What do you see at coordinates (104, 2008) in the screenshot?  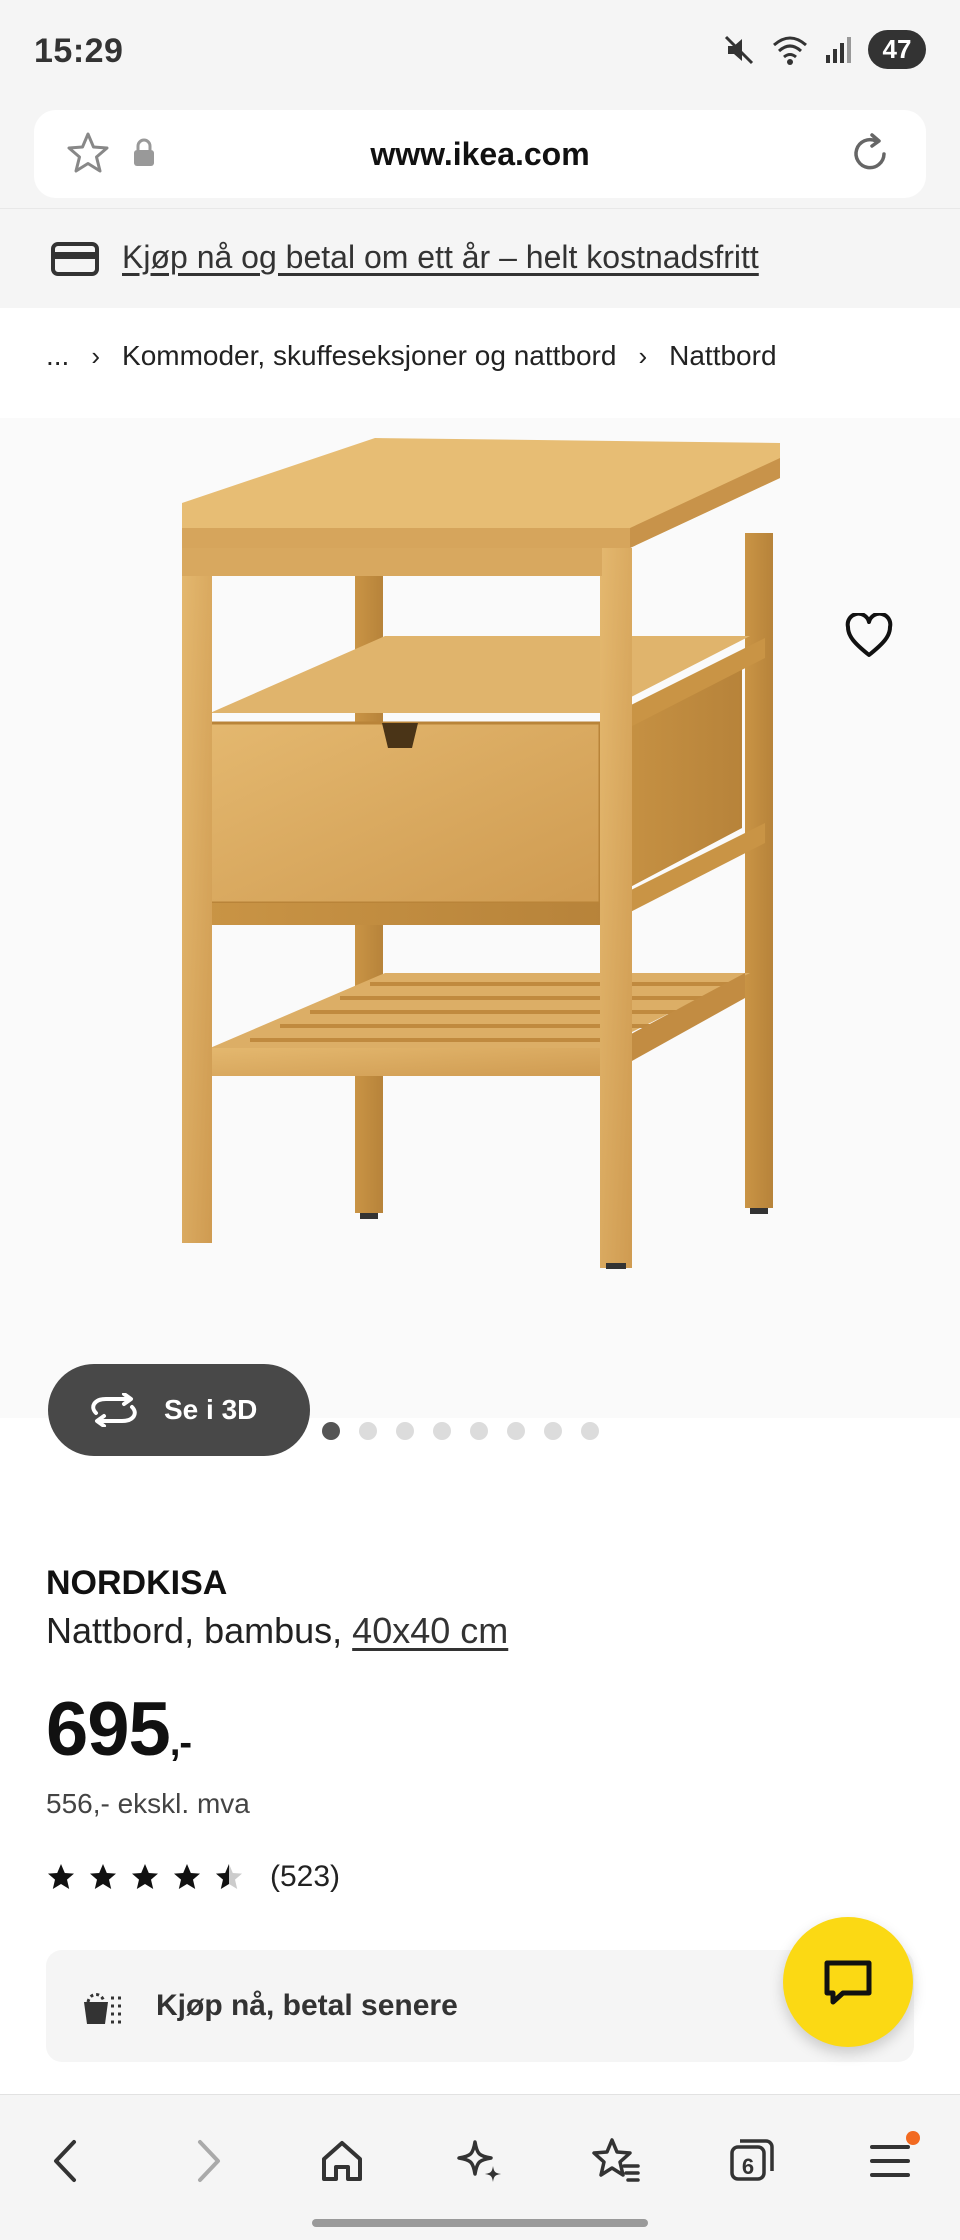 I see `bnpl-icon` at bounding box center [104, 2008].